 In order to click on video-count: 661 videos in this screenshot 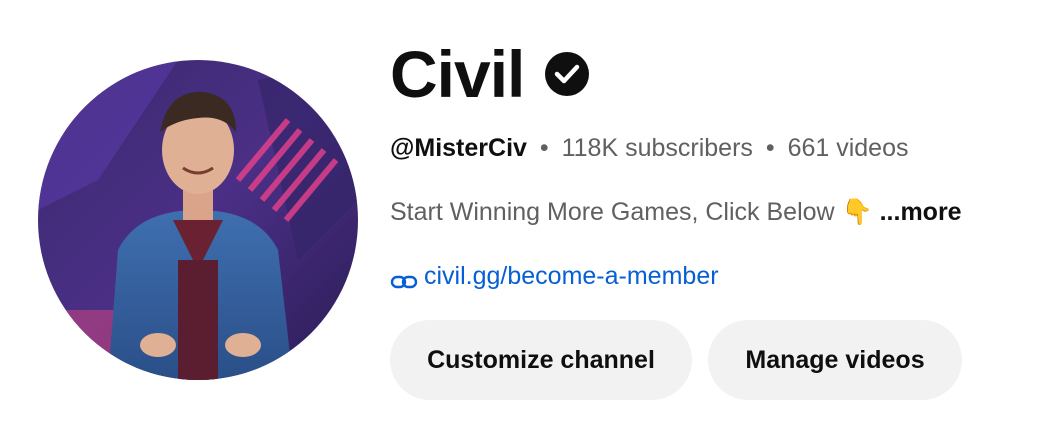, I will do `click(848, 148)`.